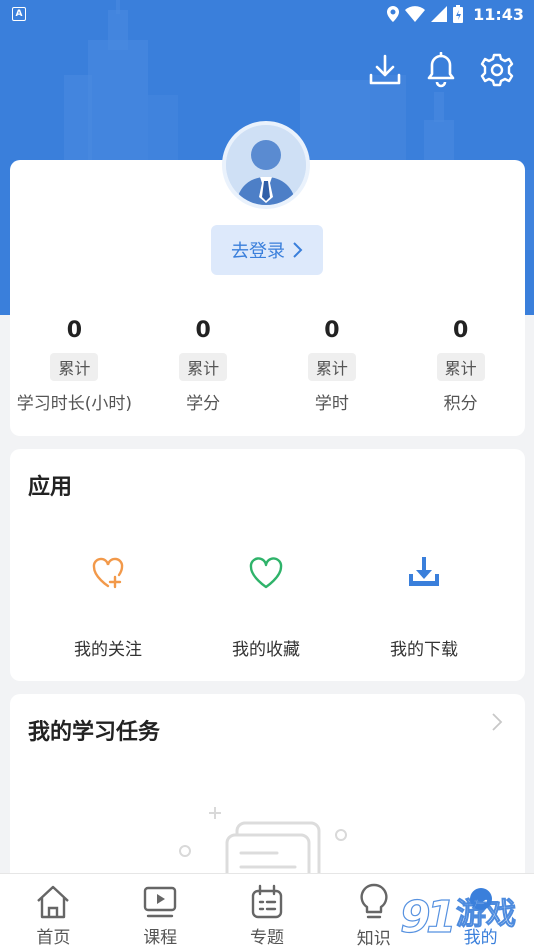 The height and width of the screenshot is (948, 534). I want to click on stat-label: 积分, so click(460, 404).